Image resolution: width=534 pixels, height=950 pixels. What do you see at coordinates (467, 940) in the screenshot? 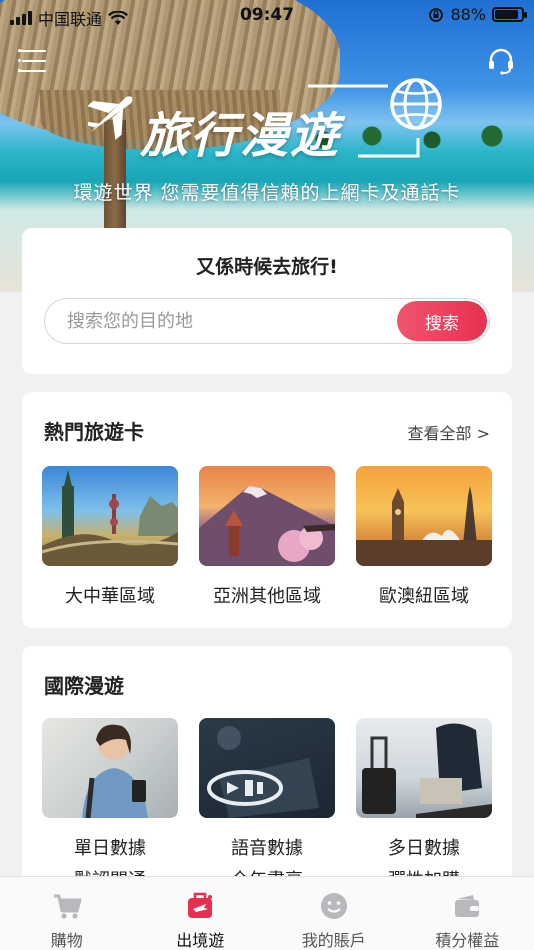
I see `tab-label: 積分權益` at bounding box center [467, 940].